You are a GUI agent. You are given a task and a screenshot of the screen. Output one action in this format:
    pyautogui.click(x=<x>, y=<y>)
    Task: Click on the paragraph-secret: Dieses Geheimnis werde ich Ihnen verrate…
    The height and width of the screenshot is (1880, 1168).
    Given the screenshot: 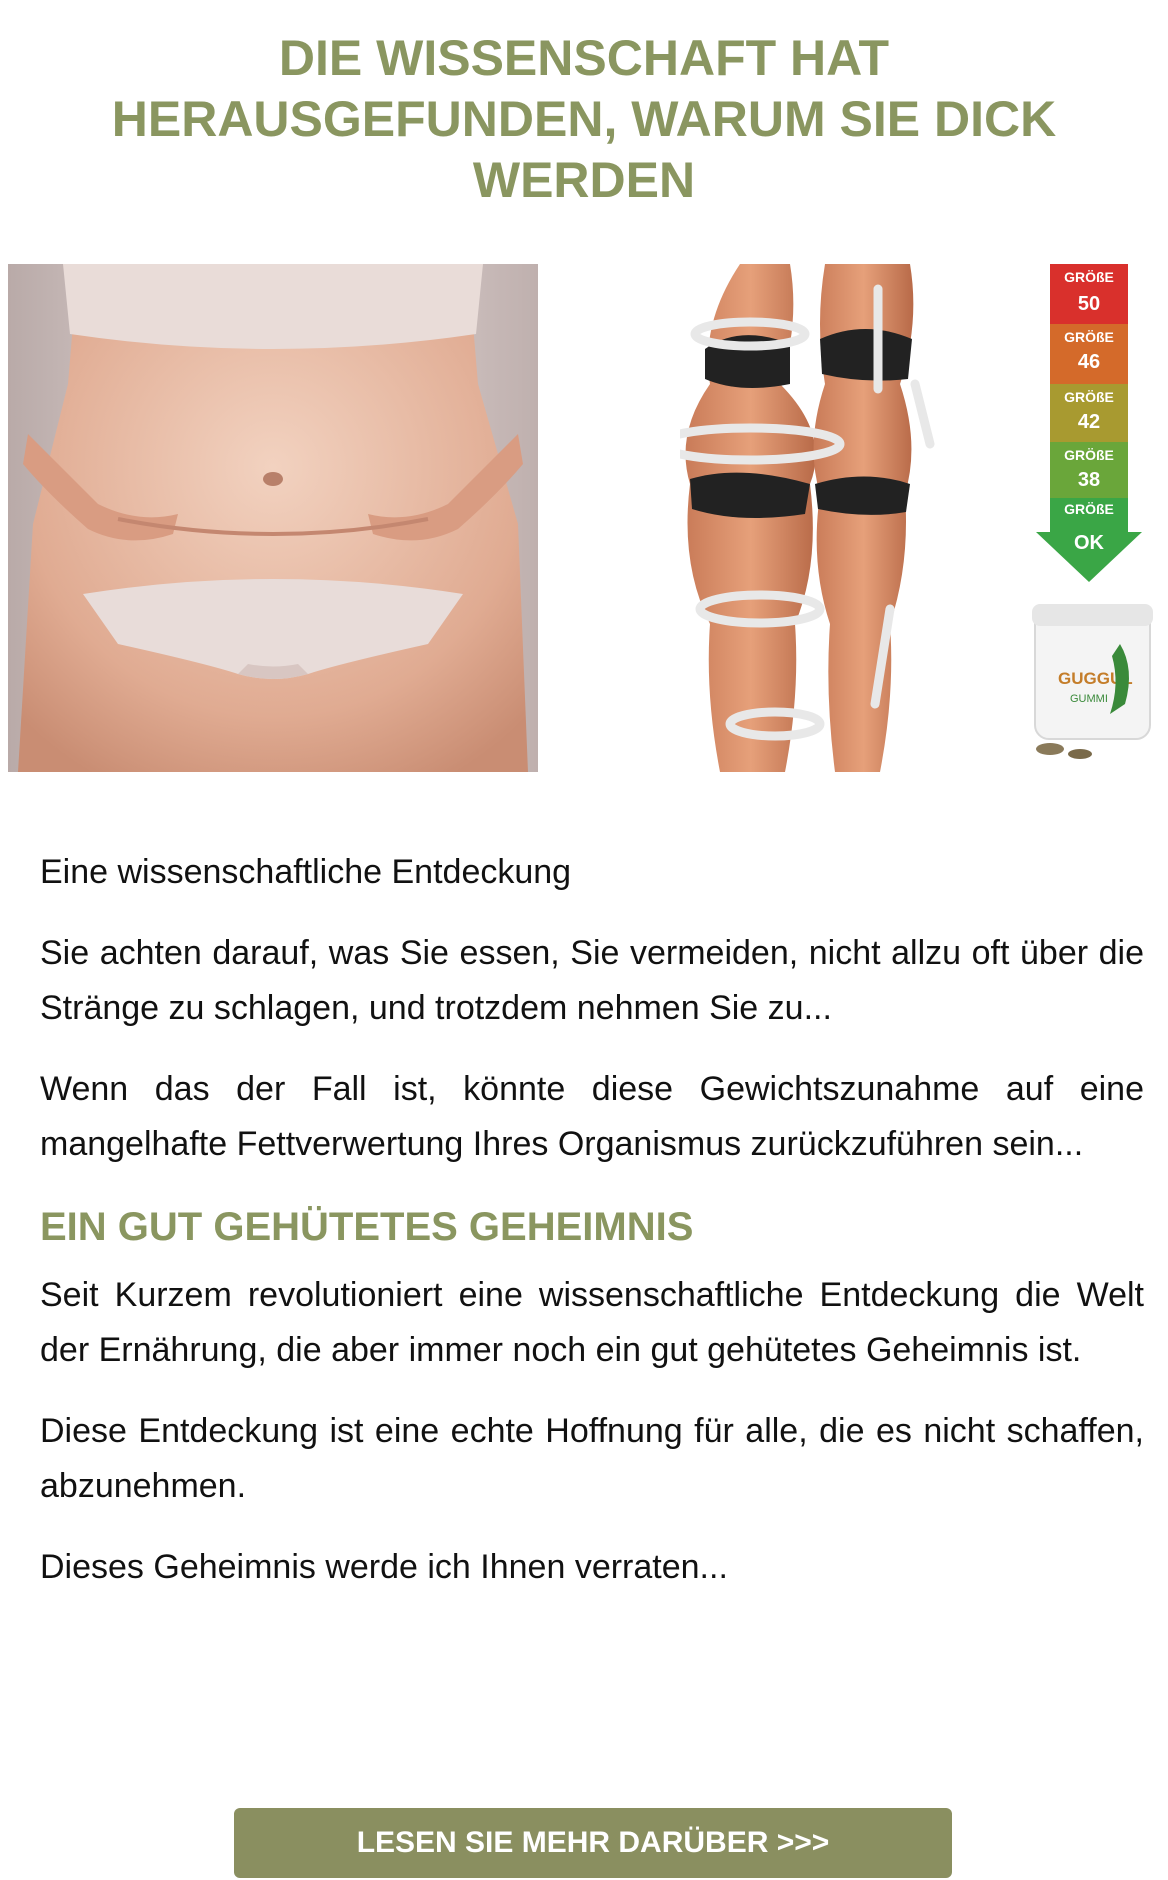 What is the action you would take?
    pyautogui.click(x=384, y=1567)
    